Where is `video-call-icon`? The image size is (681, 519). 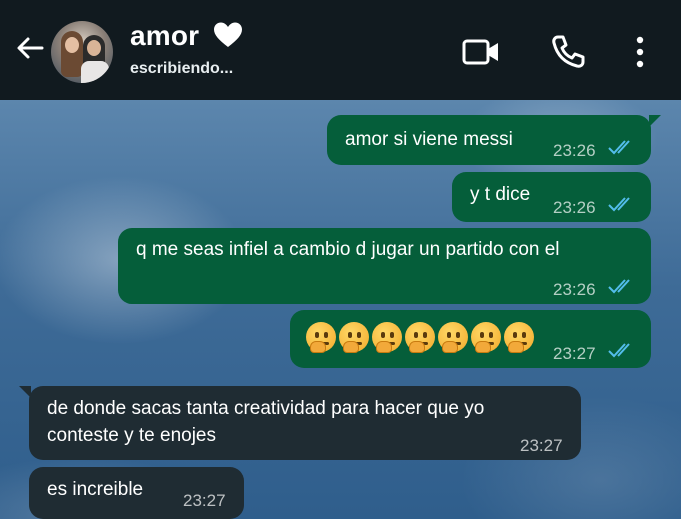
video-call-icon is located at coordinates (482, 52).